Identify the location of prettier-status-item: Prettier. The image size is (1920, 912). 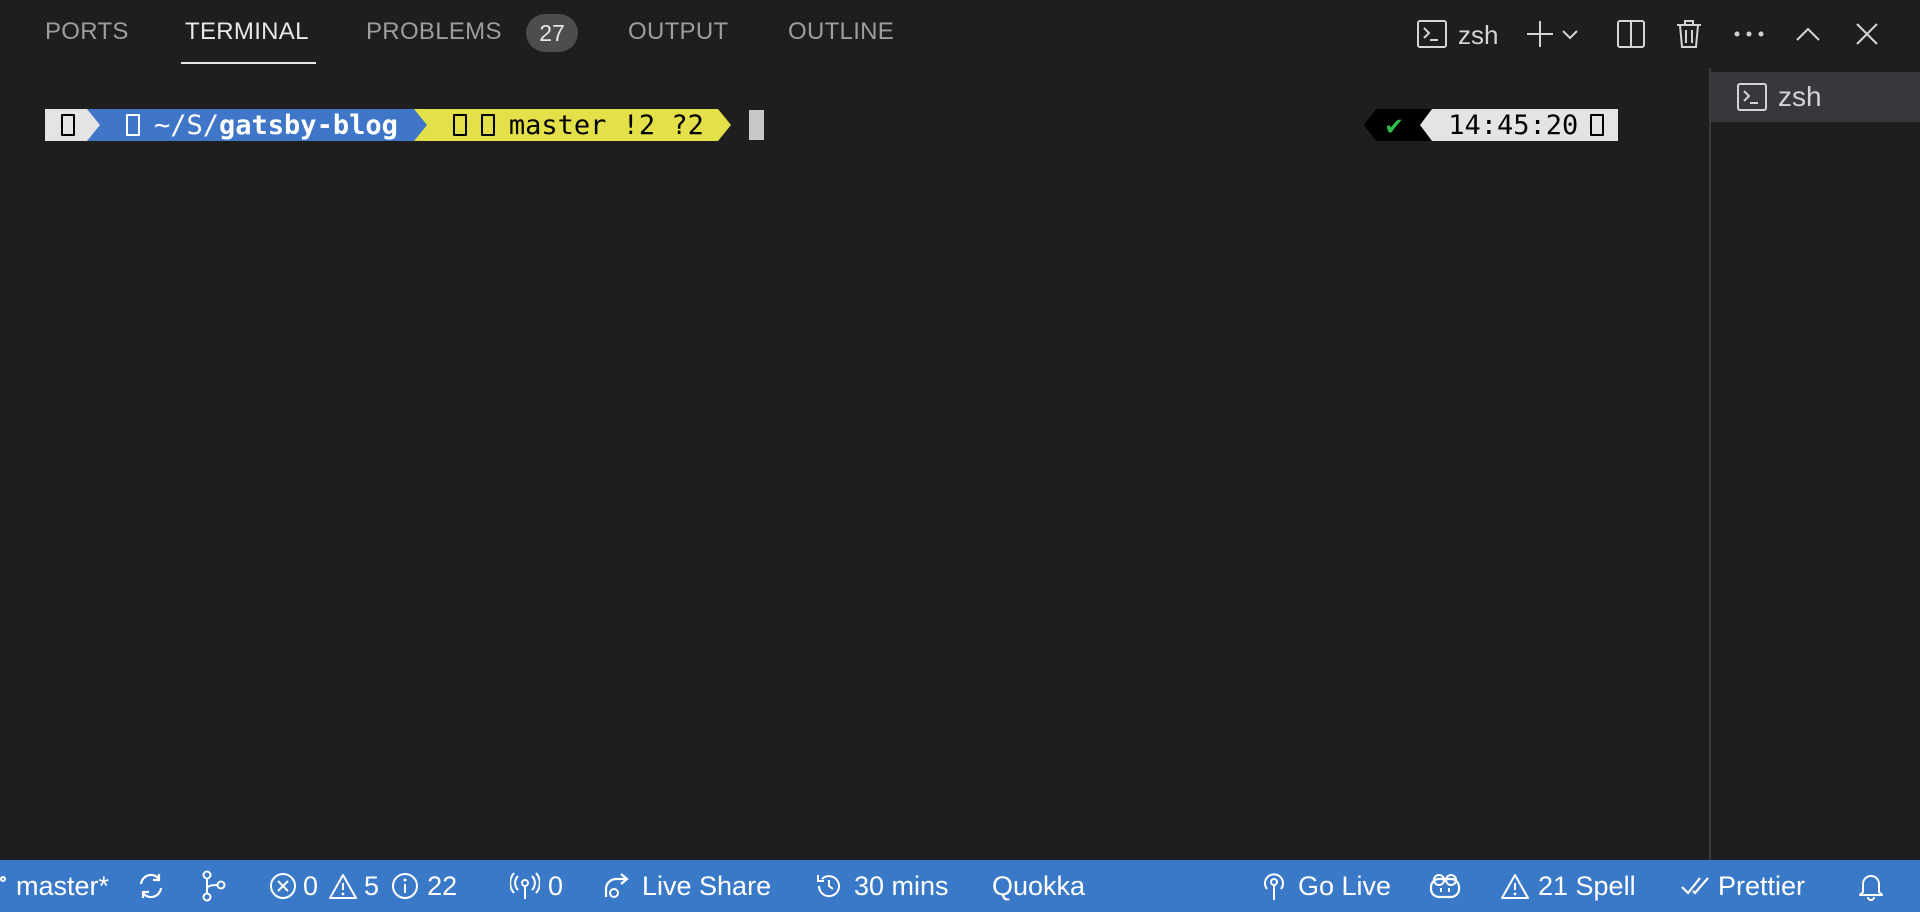
(1742, 886).